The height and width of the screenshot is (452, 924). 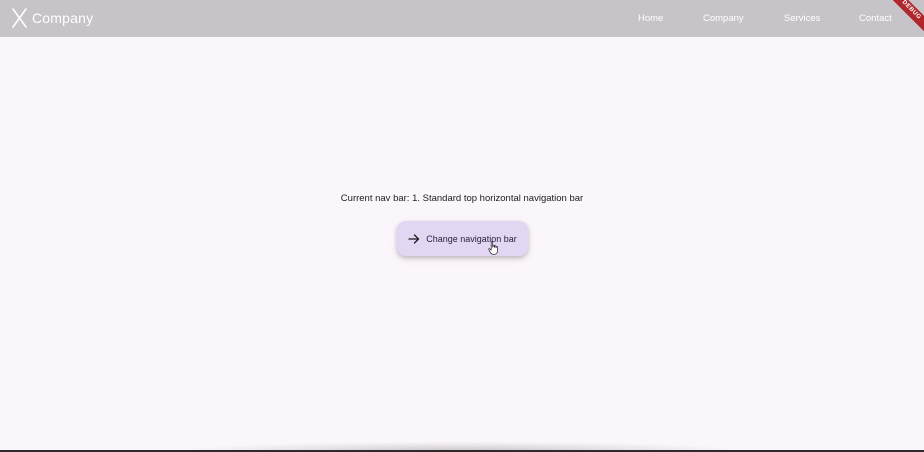 I want to click on change-navigation-bar-button: Change navigation bar, so click(x=462, y=238).